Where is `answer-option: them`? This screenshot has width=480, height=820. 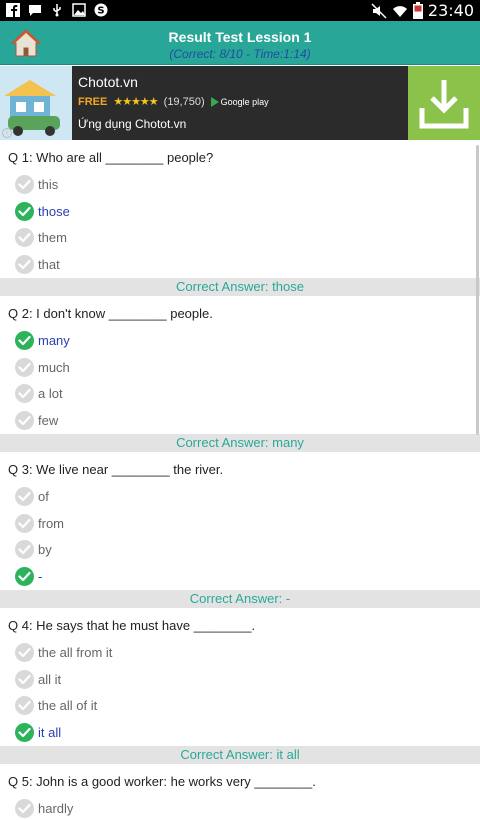 answer-option: them is located at coordinates (240, 236).